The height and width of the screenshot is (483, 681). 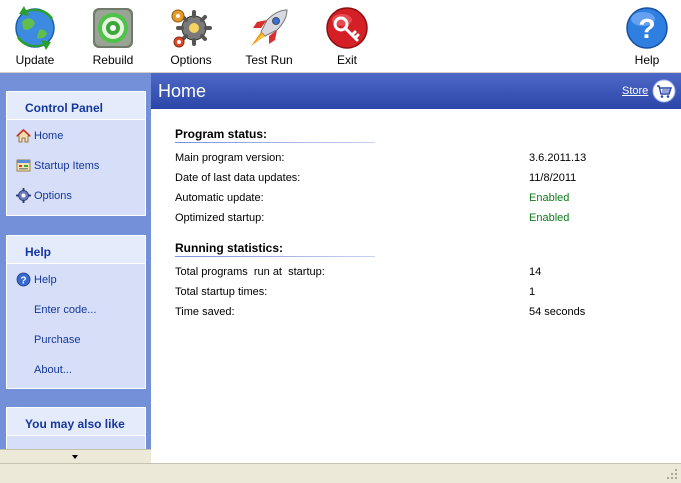 What do you see at coordinates (275, 142) in the screenshot?
I see `program-status-divider` at bounding box center [275, 142].